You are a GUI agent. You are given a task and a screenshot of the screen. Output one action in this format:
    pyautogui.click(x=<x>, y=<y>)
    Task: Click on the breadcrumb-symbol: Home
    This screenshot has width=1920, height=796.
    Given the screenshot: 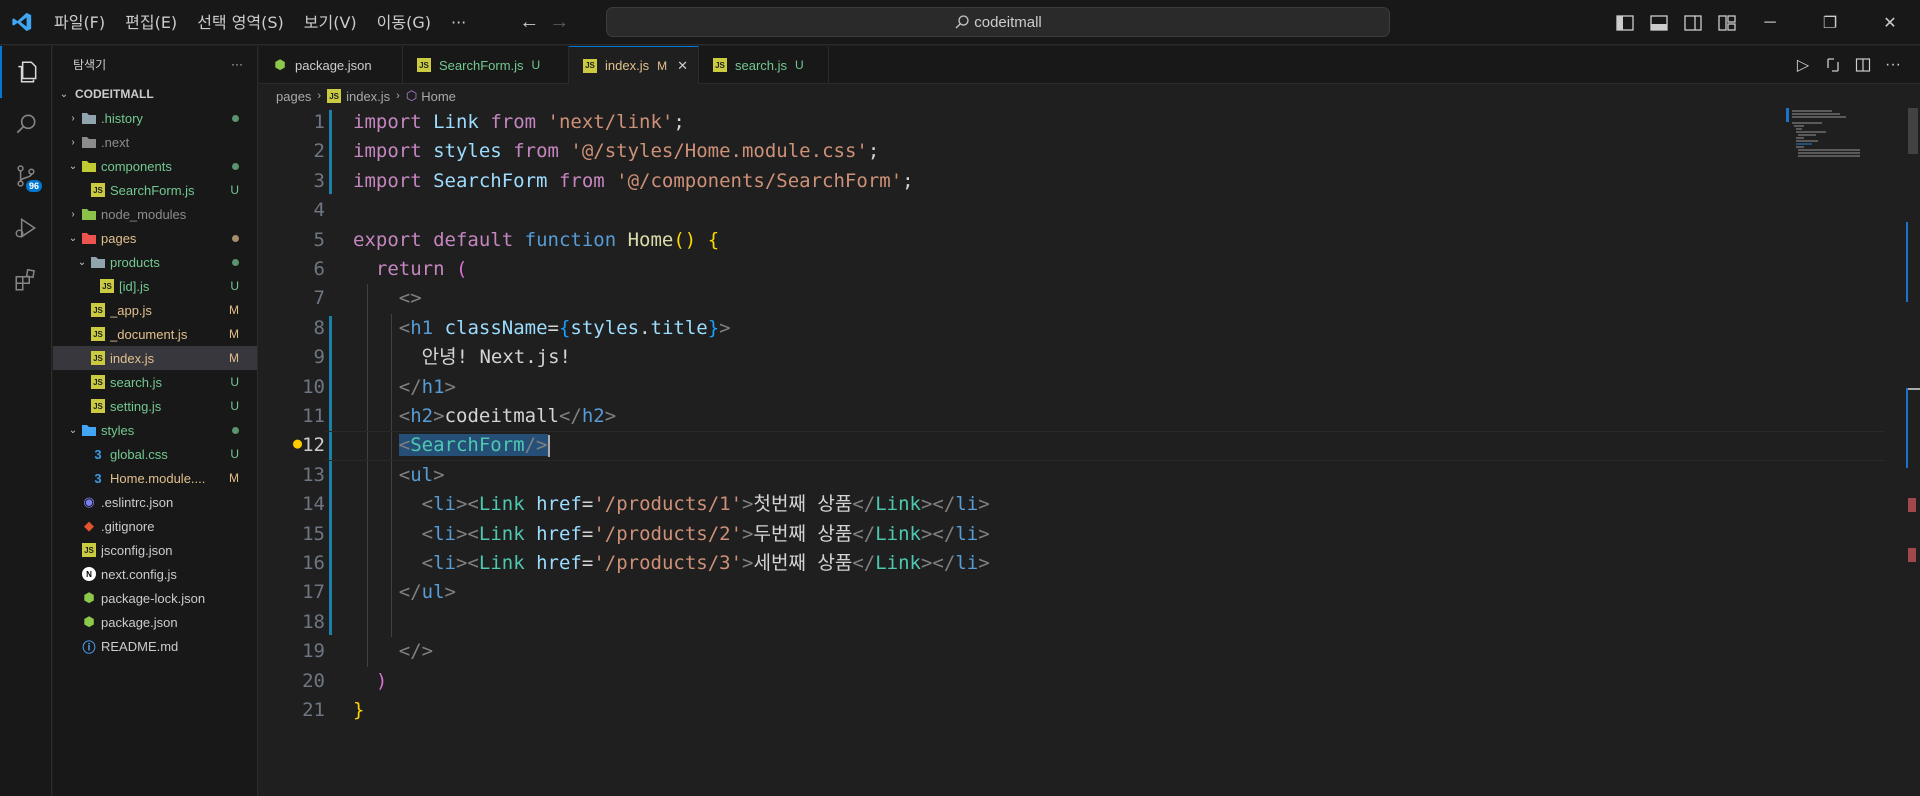 What is the action you would take?
    pyautogui.click(x=438, y=96)
    